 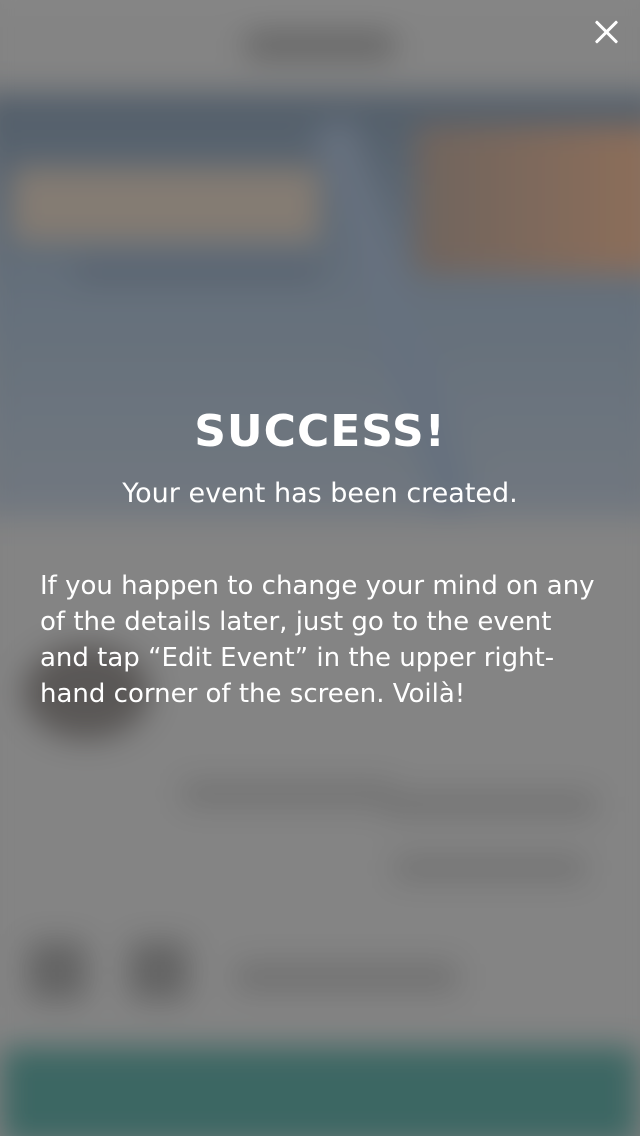 I want to click on close-button, so click(x=606, y=32).